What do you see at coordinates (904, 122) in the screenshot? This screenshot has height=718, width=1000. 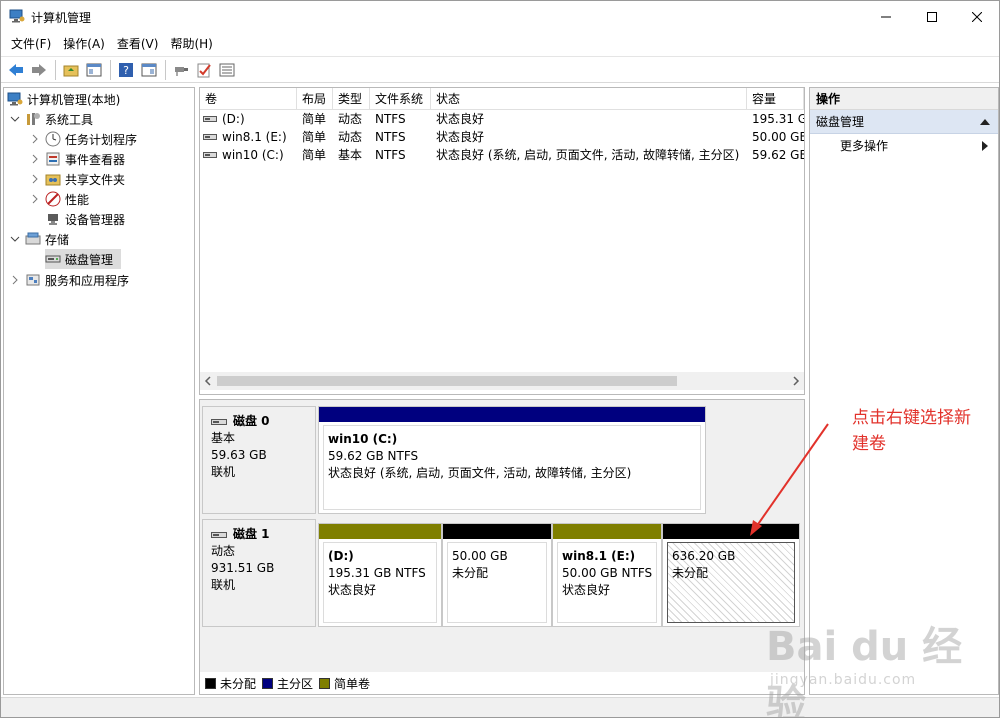 I see `actions-section-disk-management: 磁盘管理` at bounding box center [904, 122].